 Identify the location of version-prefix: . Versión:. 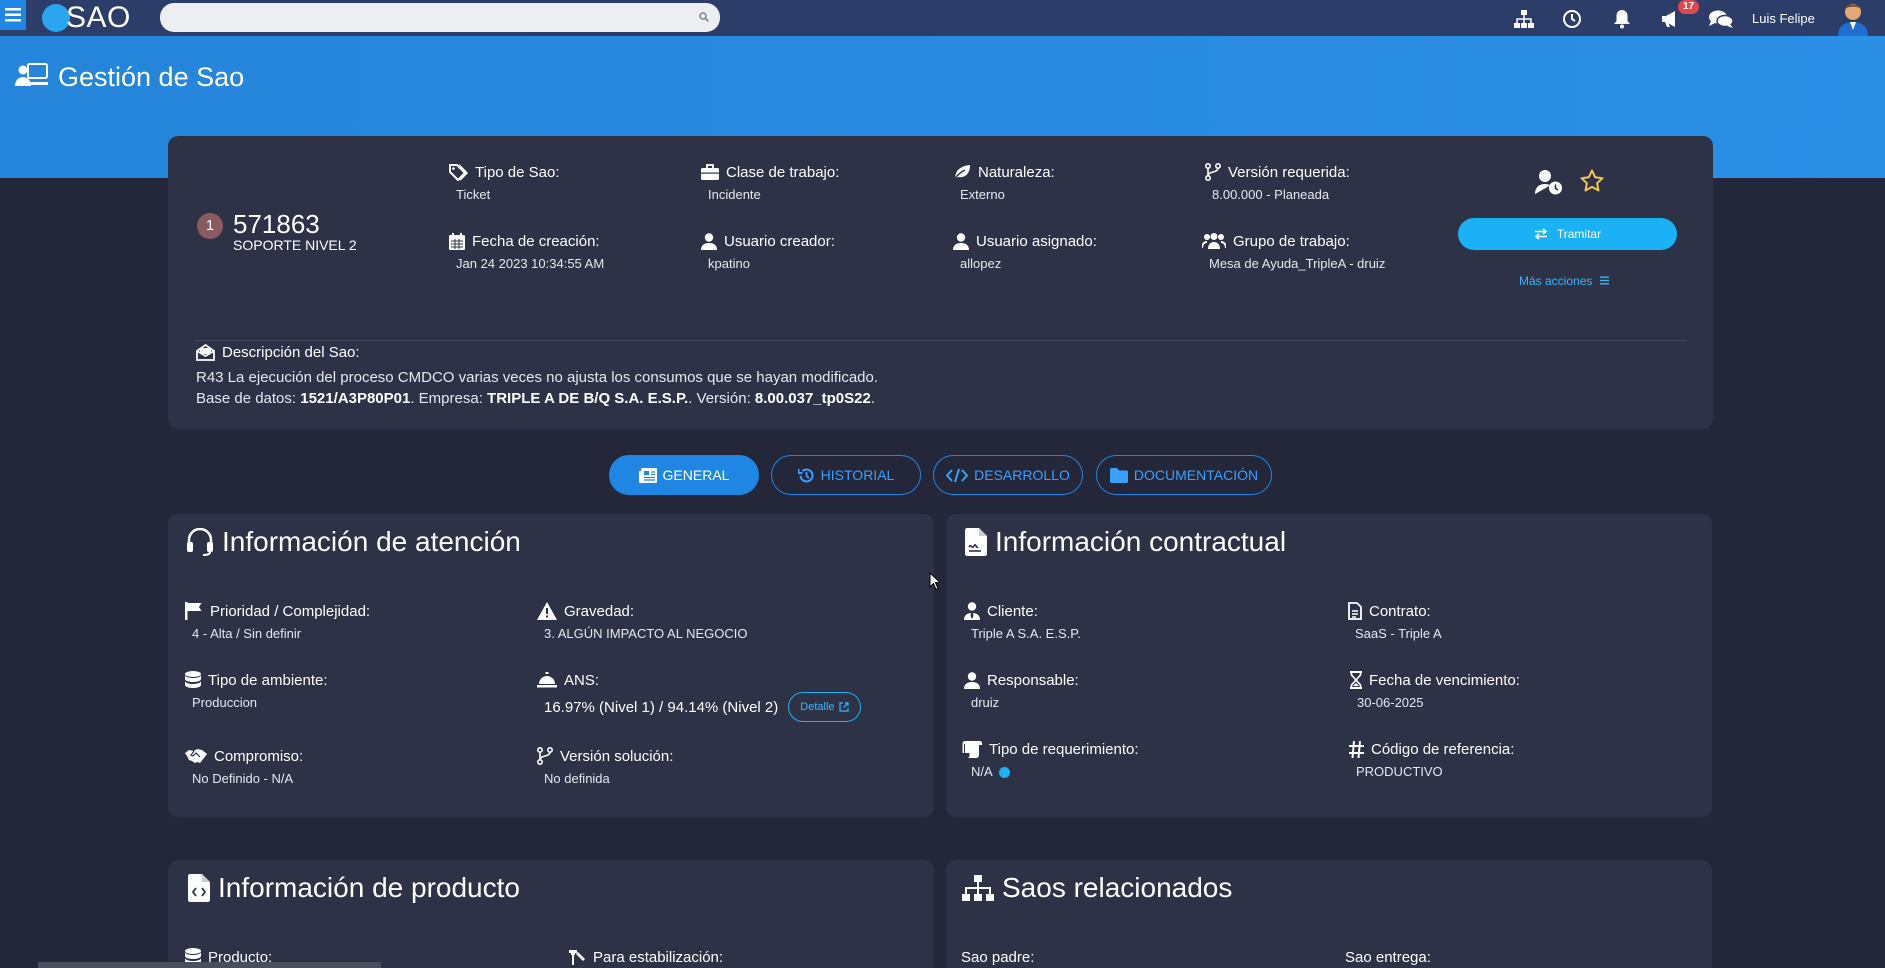
(721, 398).